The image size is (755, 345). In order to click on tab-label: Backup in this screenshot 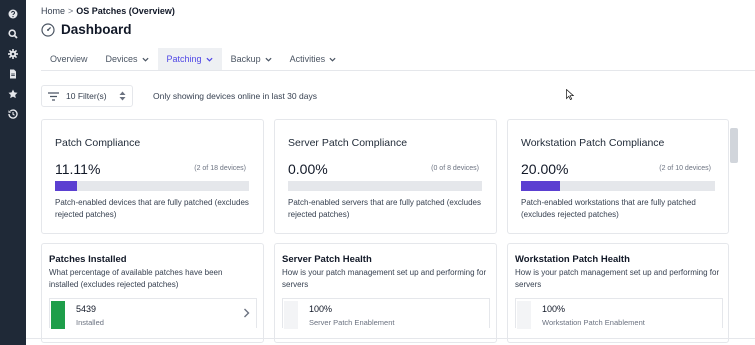, I will do `click(245, 59)`.